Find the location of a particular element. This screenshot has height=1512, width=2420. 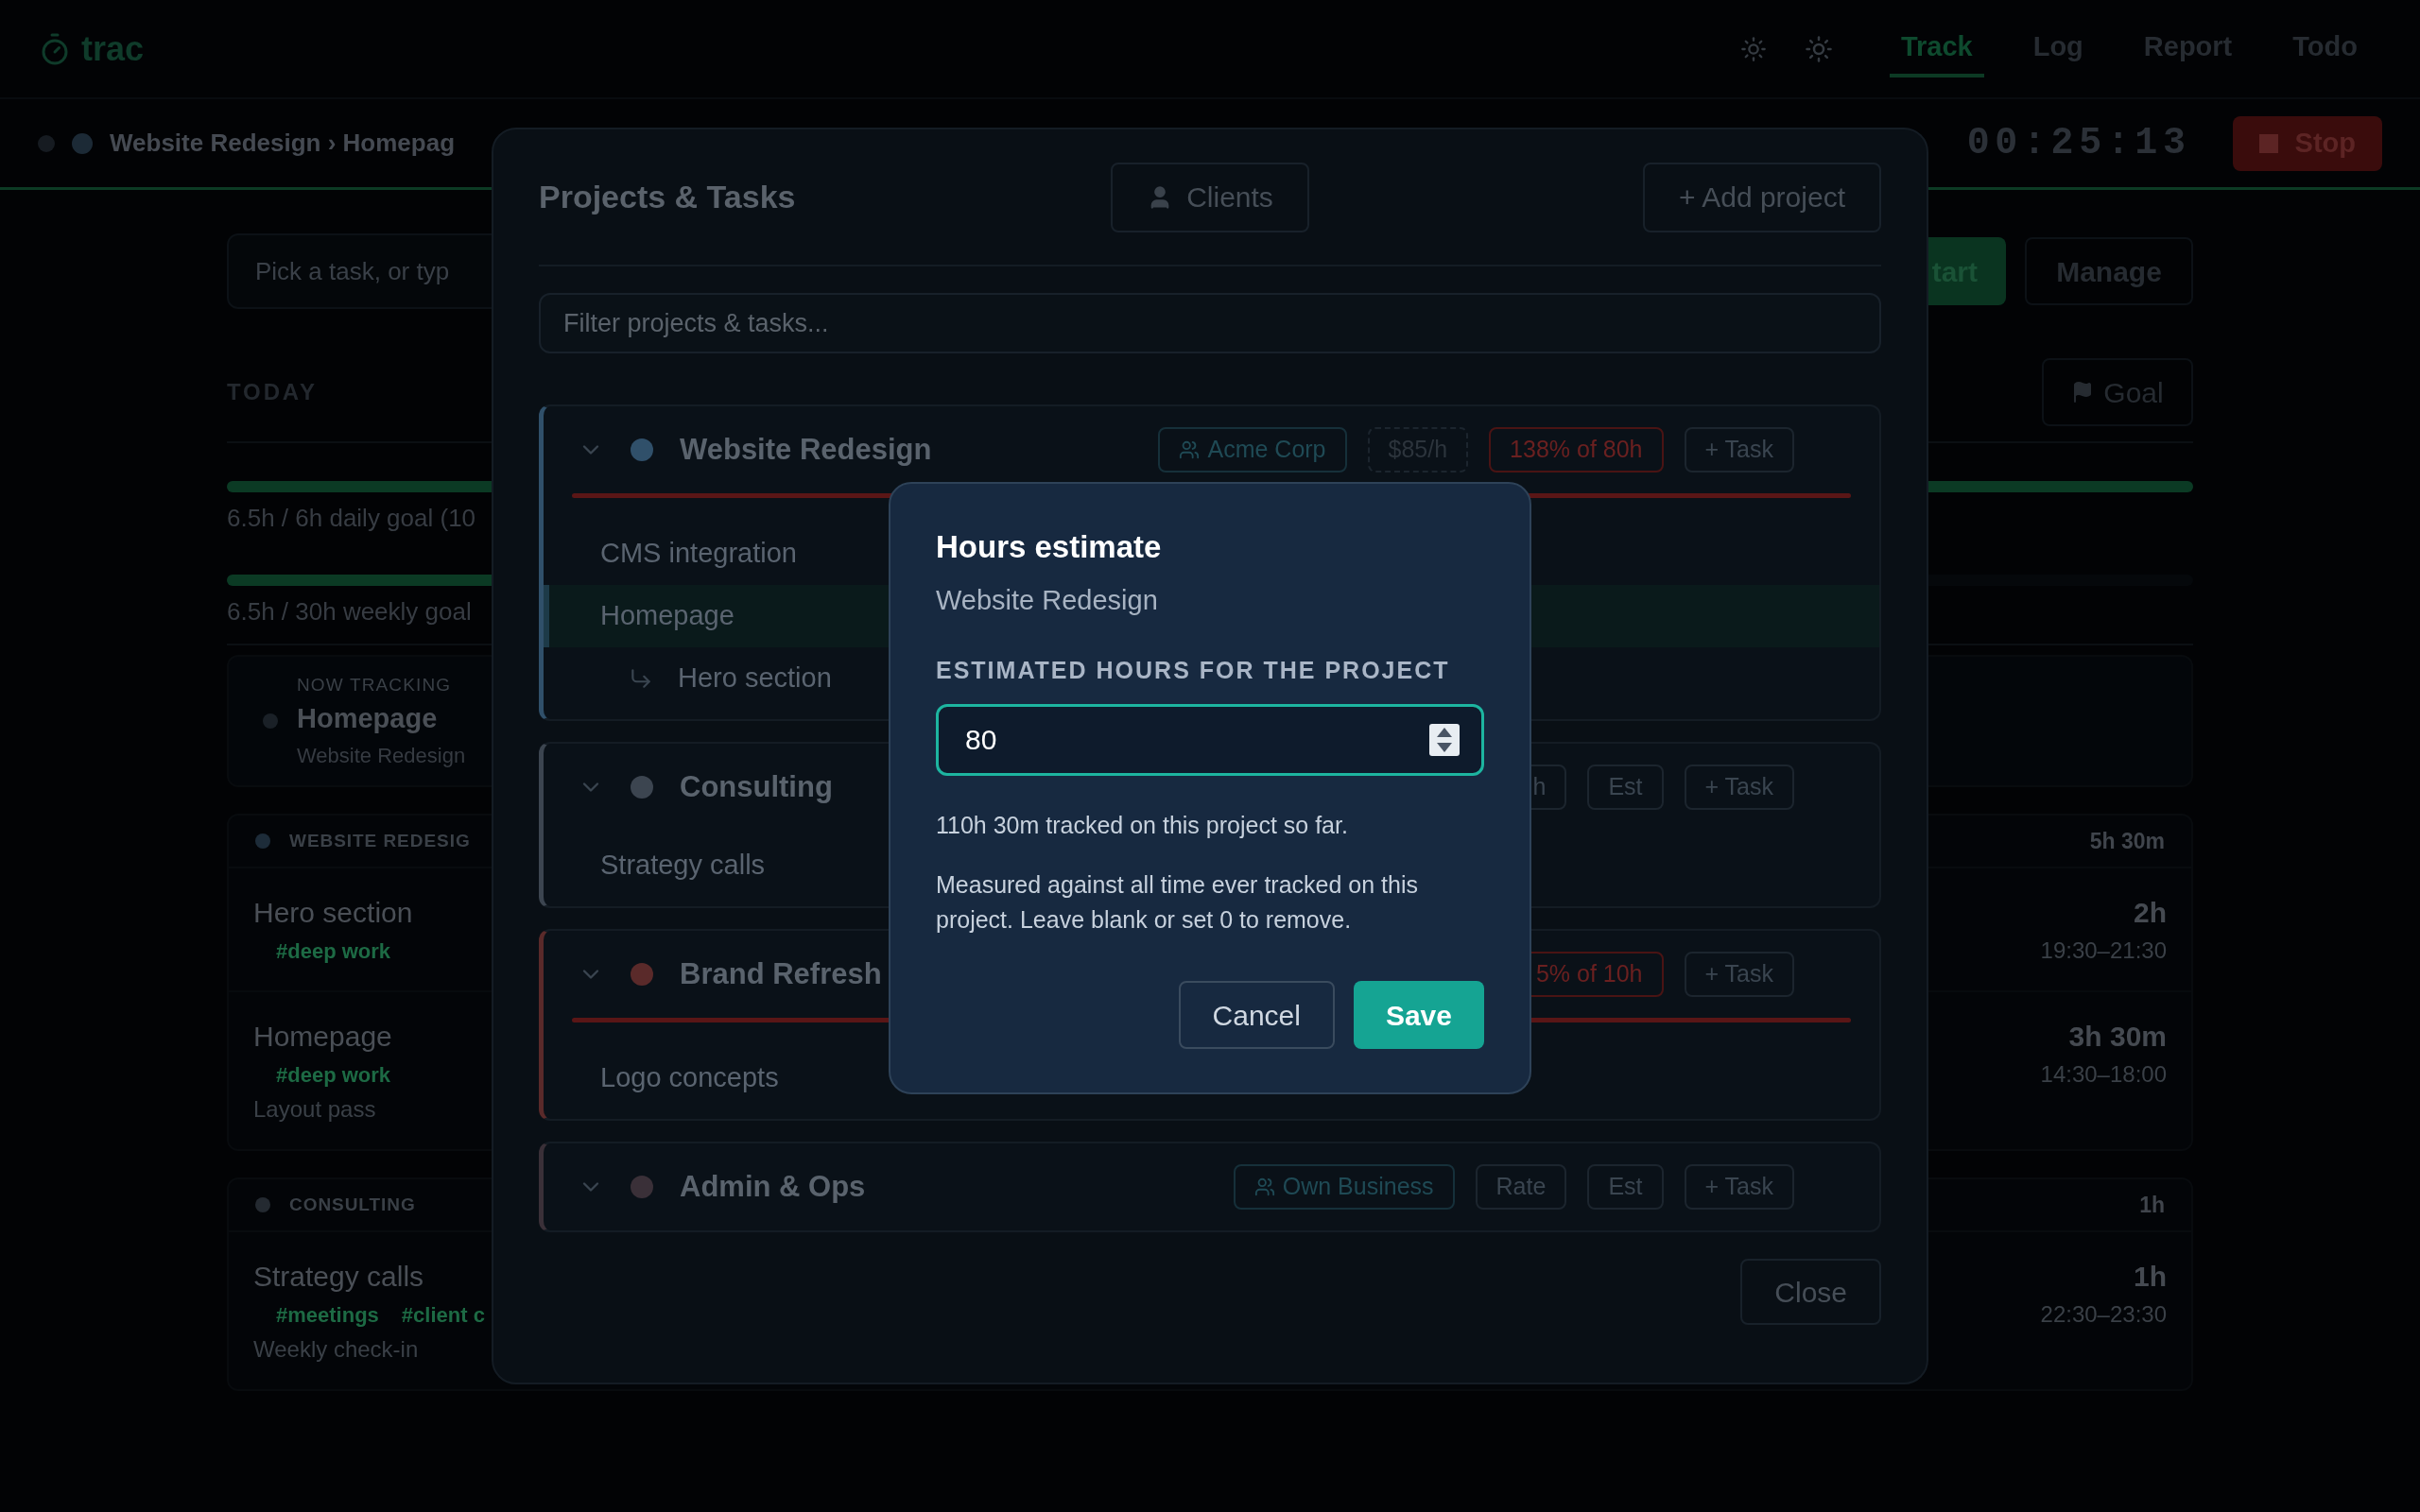

project-tag: Rate is located at coordinates (1521, 1187).